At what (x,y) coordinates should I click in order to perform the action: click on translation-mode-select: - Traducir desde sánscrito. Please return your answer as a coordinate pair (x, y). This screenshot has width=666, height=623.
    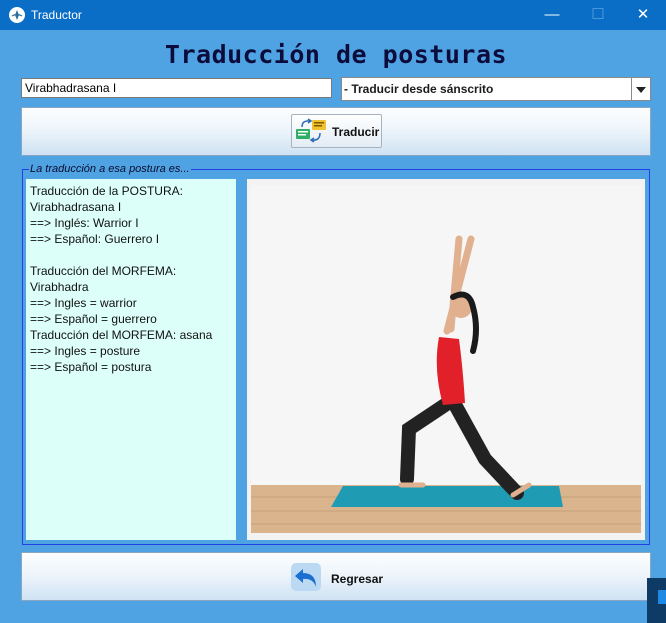
    Looking at the image, I should click on (496, 89).